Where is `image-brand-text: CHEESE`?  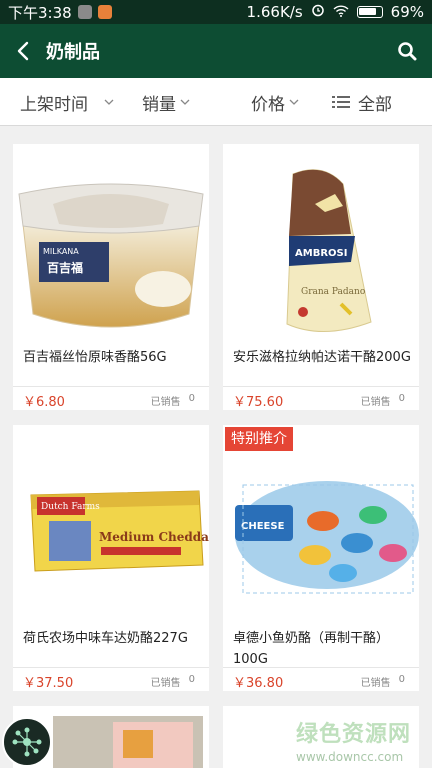 image-brand-text: CHEESE is located at coordinates (263, 526).